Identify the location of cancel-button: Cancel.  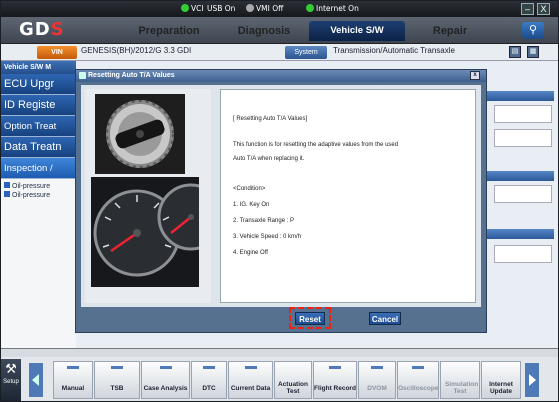
(385, 318).